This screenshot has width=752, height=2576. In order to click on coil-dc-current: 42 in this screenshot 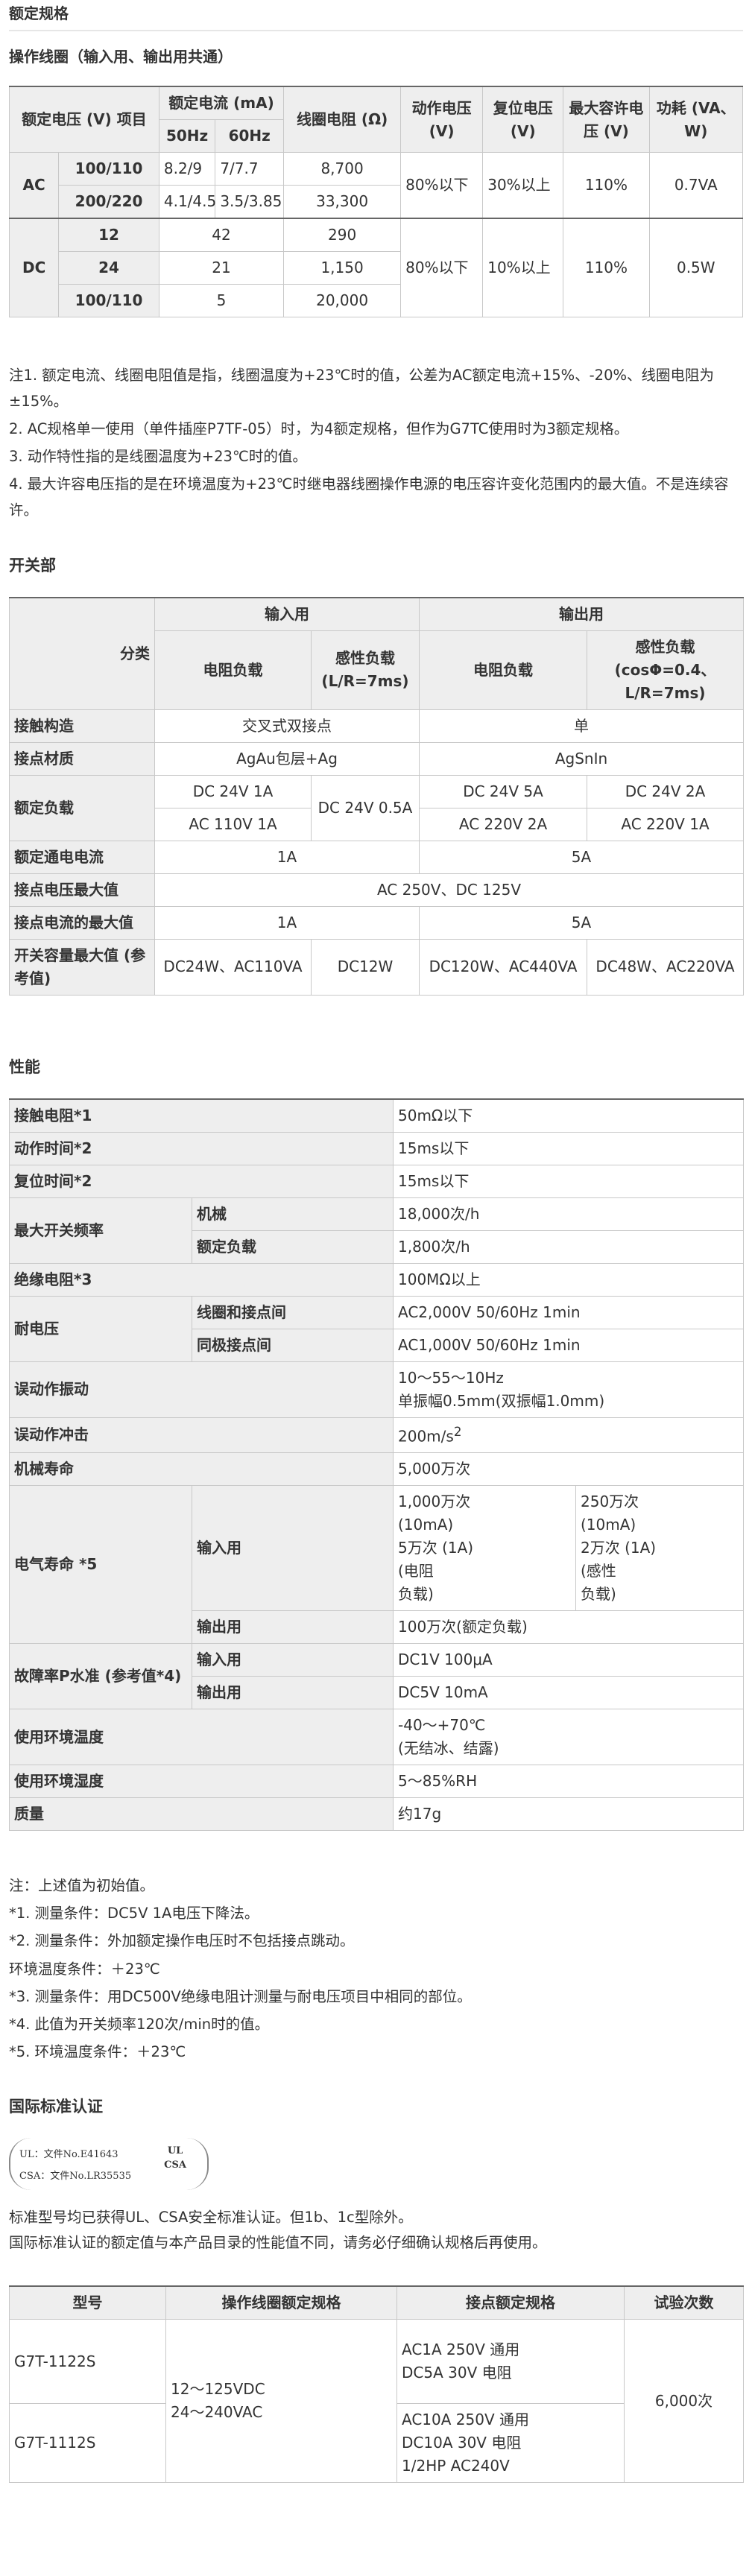, I will do `click(222, 235)`.